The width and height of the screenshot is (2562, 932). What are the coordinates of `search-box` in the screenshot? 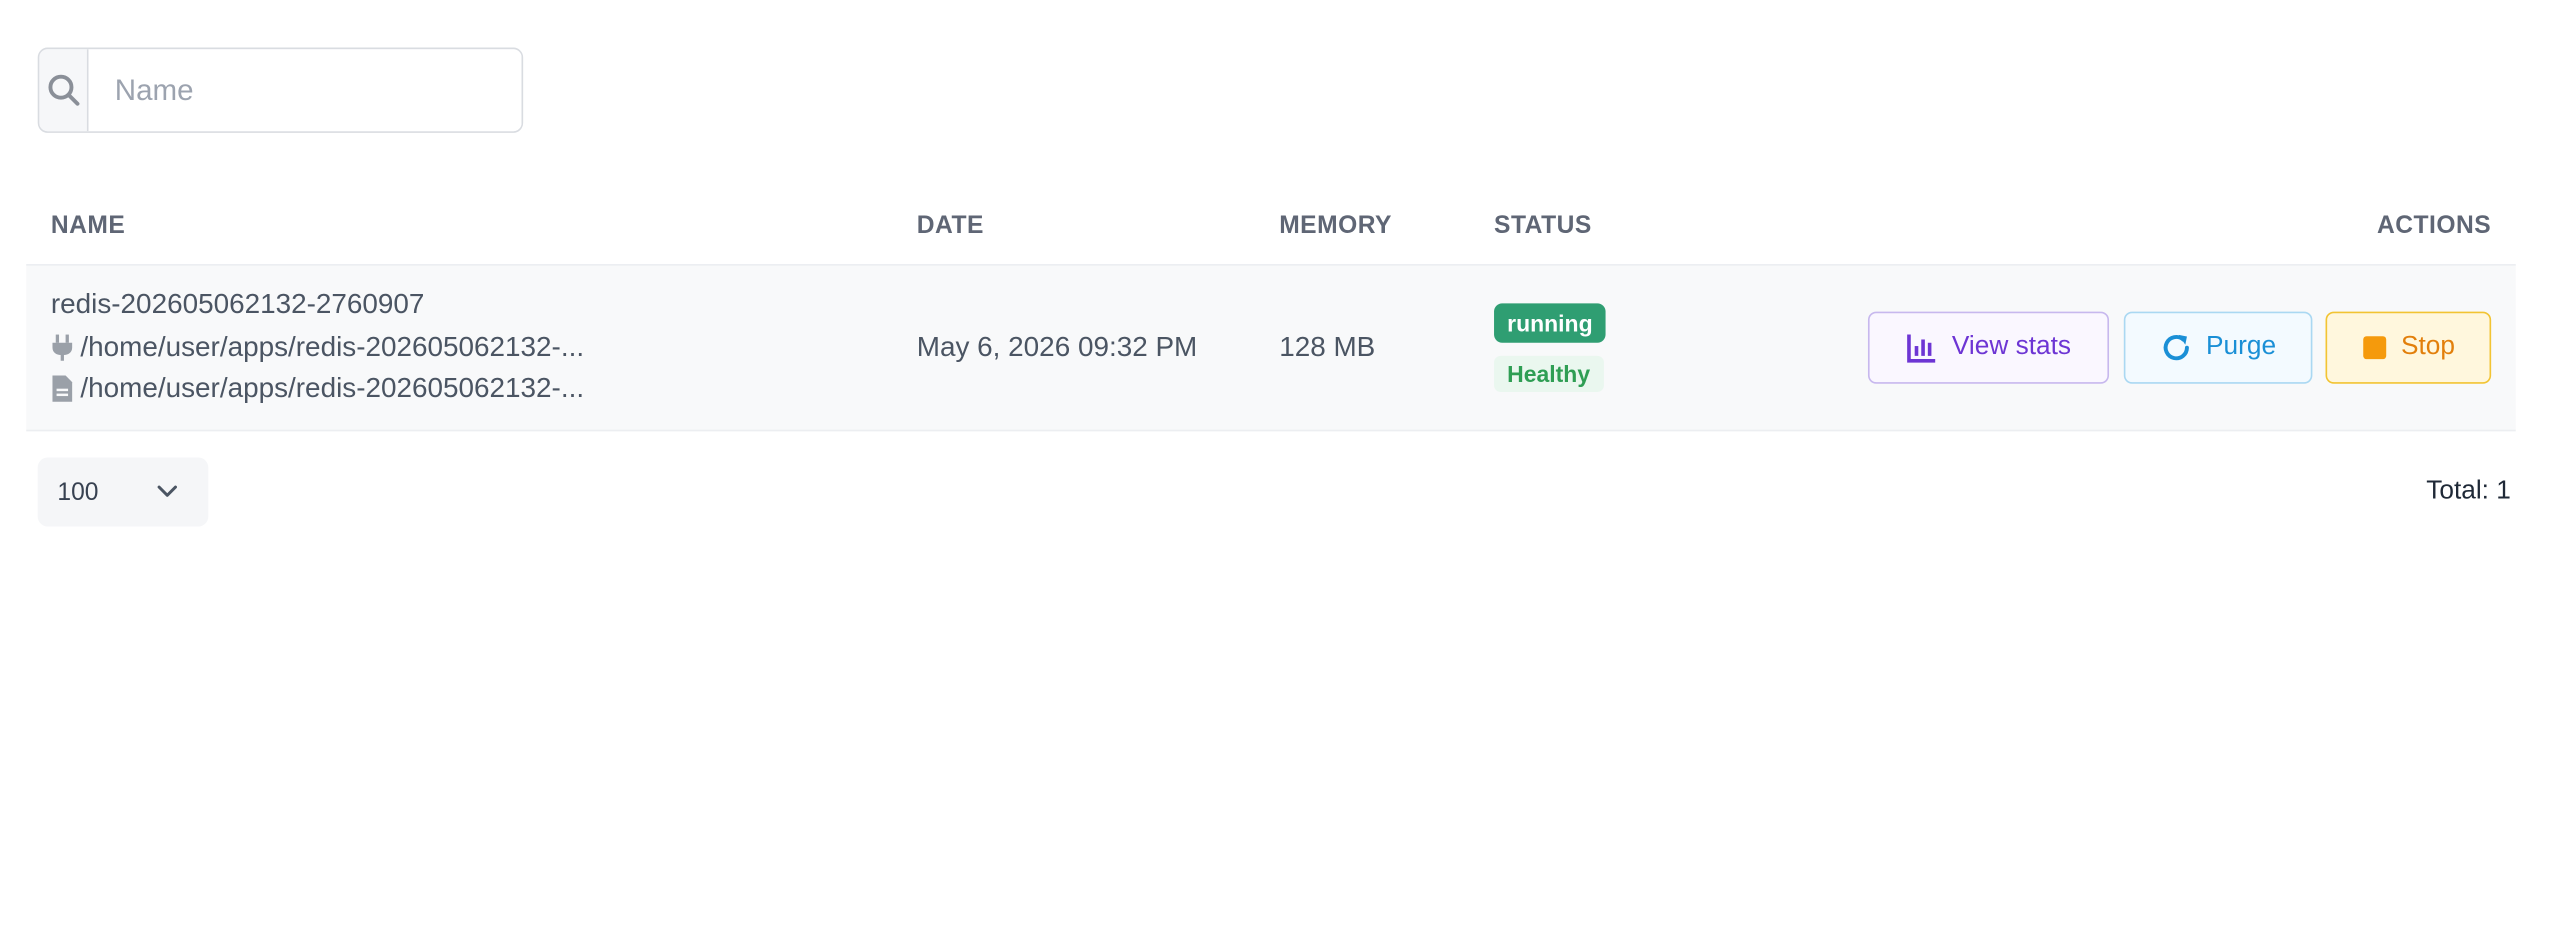 It's located at (280, 90).